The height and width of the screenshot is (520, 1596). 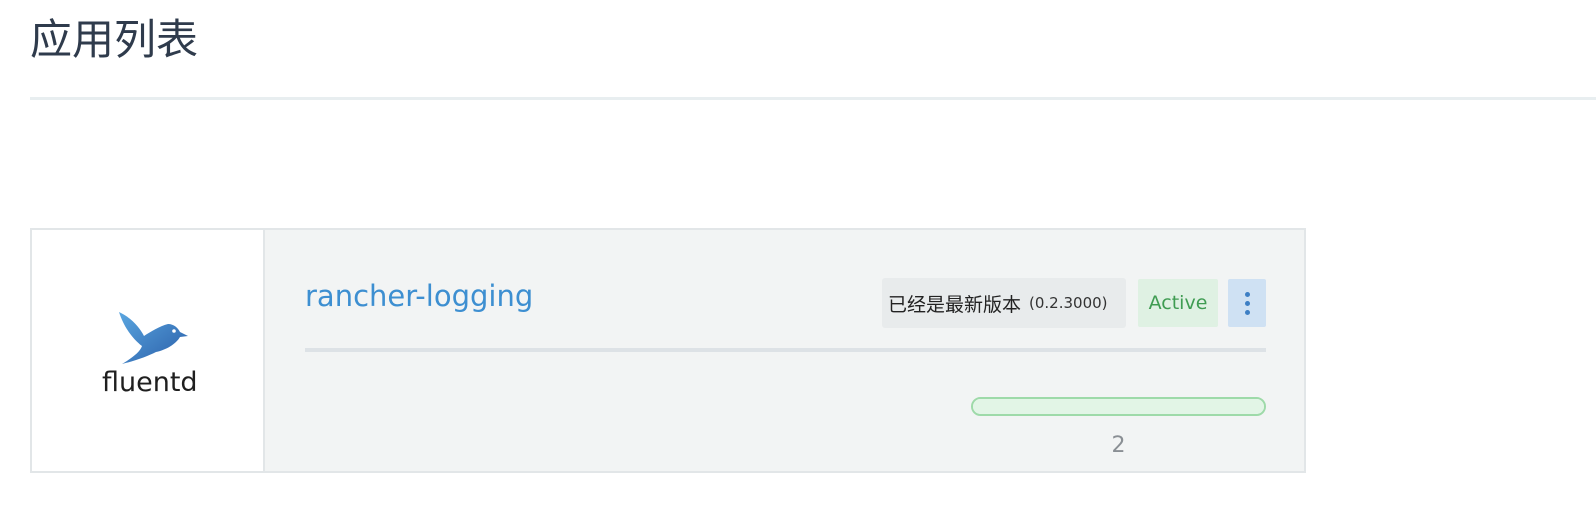 I want to click on title-divider, so click(x=813, y=98).